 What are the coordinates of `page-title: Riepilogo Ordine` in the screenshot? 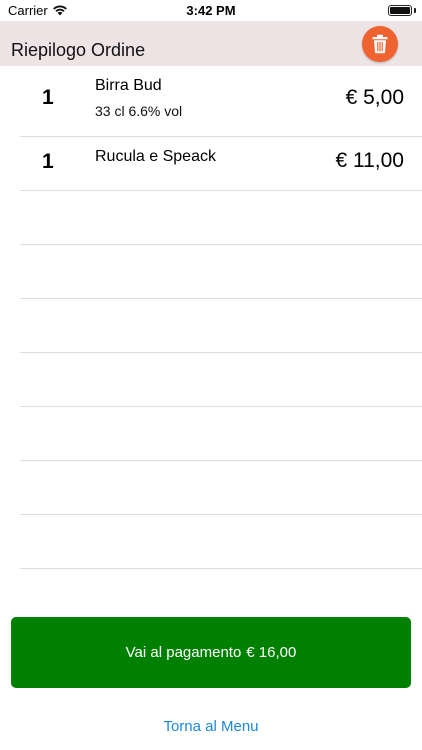 It's located at (78, 50).